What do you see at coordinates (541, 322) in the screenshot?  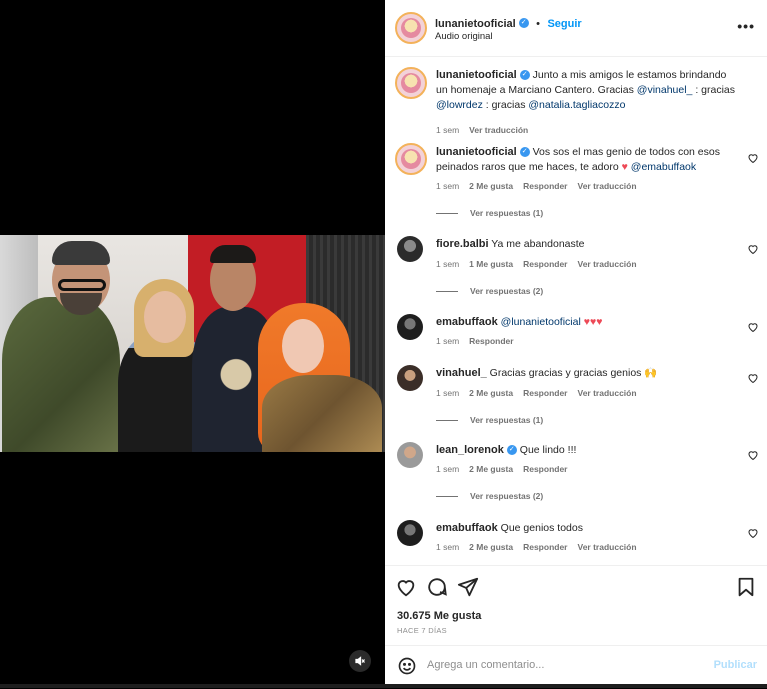 I see `mention-link: @lunanietooficial` at bounding box center [541, 322].